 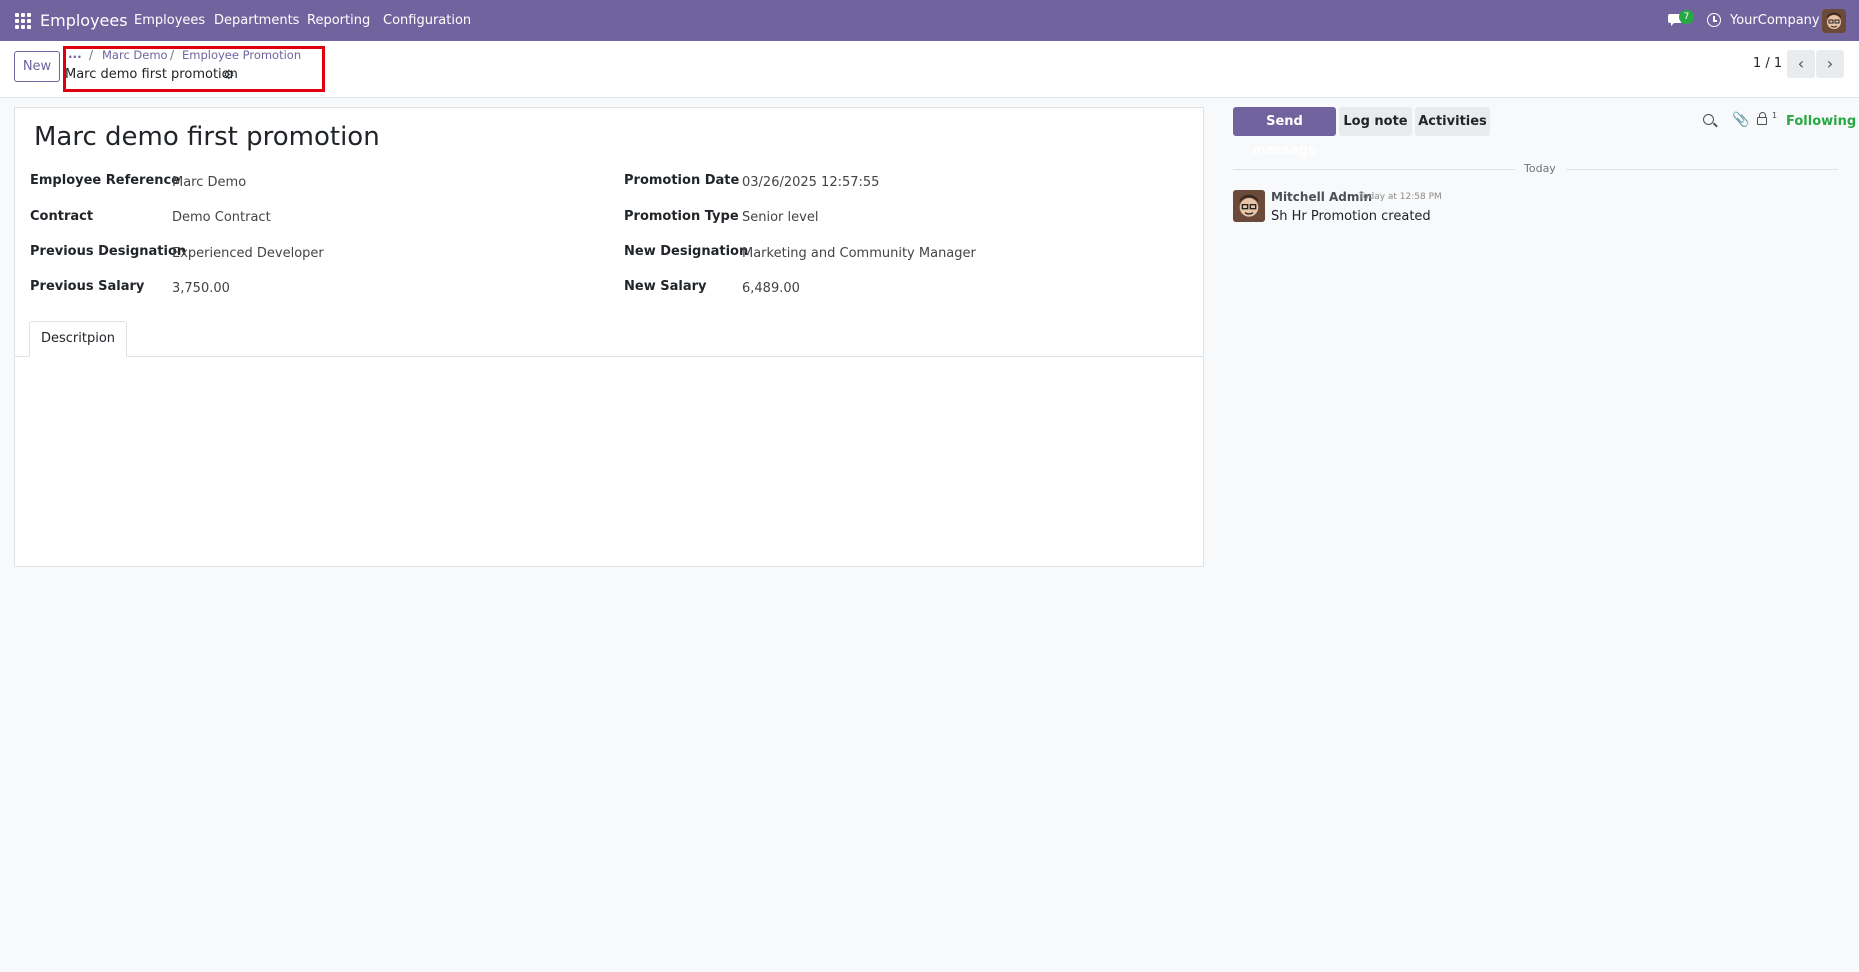 What do you see at coordinates (1830, 64) in the screenshot?
I see `pager-next-button: ›` at bounding box center [1830, 64].